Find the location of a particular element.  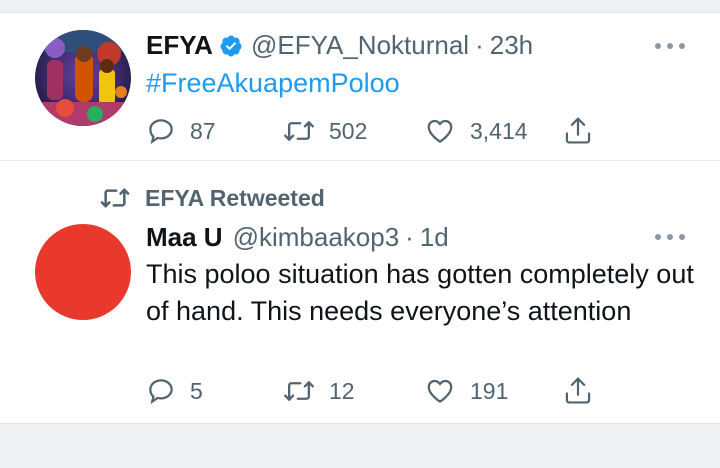

retweet-count: 12 is located at coordinates (342, 390).